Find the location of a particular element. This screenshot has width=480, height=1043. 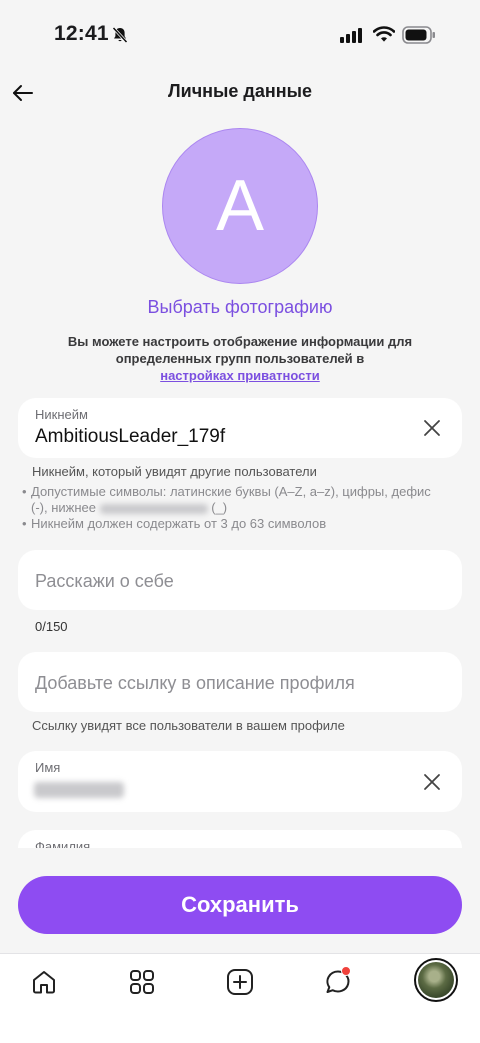

first-name-field: Имя is located at coordinates (240, 781).